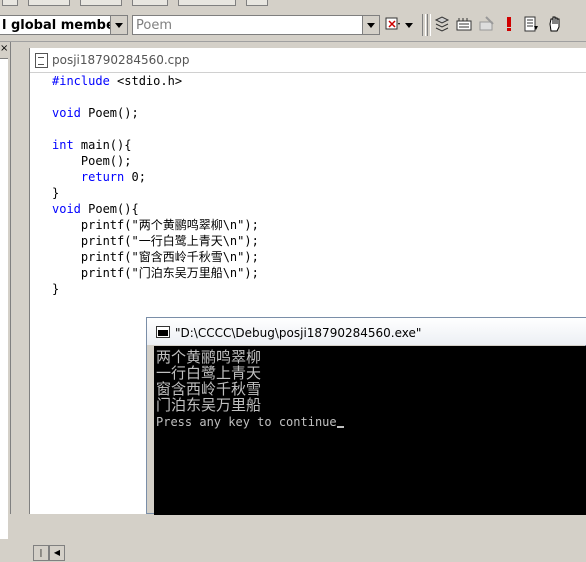  I want to click on workspace-tree, so click(4, 298).